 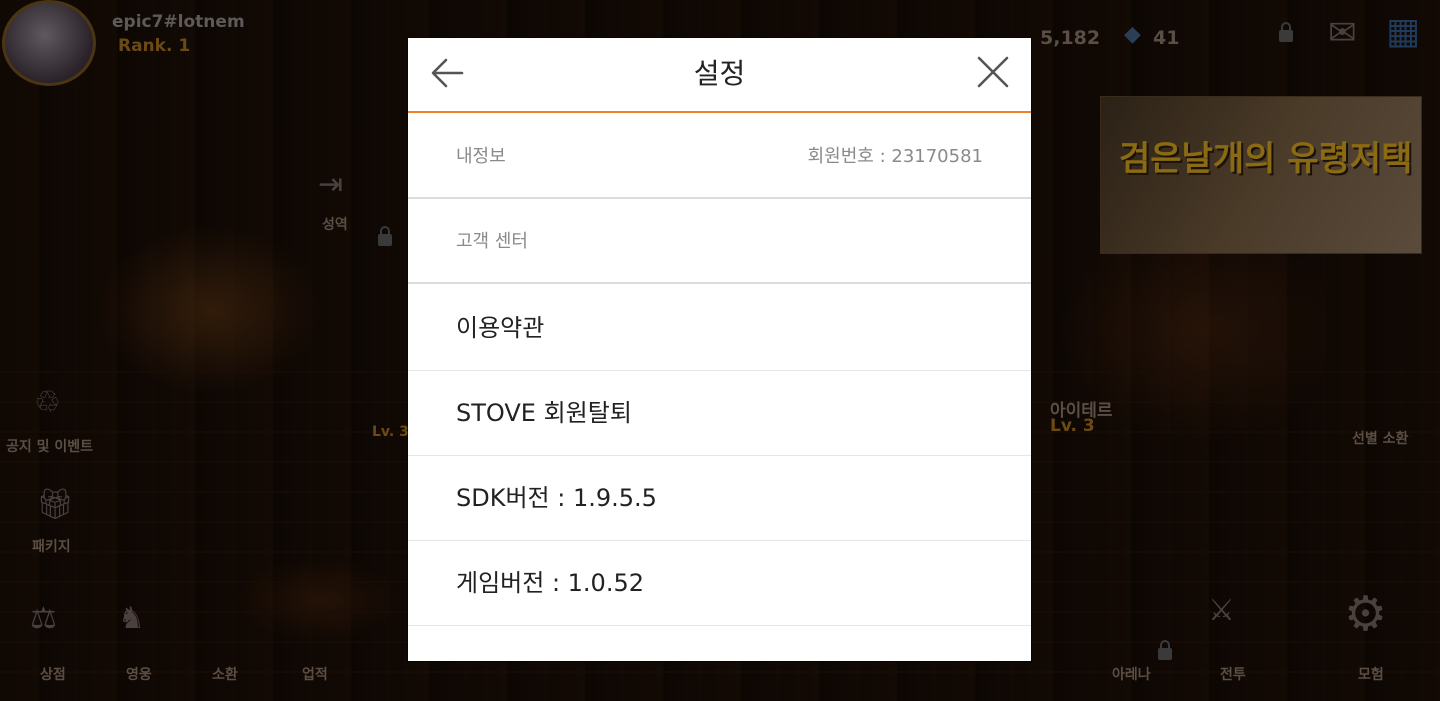 I want to click on menu-shop: 상점, so click(x=53, y=674).